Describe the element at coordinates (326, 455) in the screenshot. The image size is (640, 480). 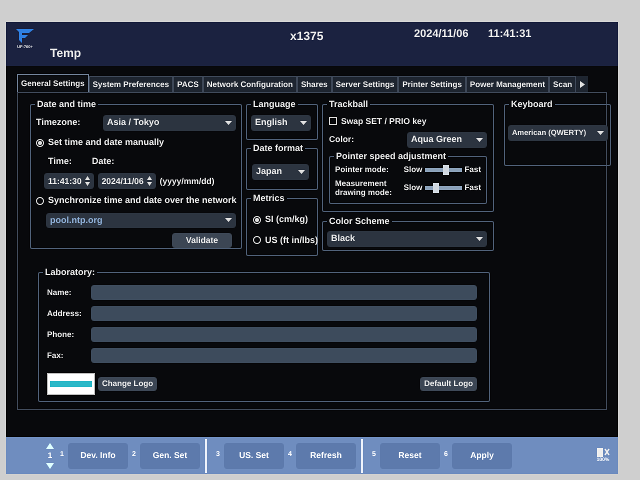
I see `function-button: Refresh` at that location.